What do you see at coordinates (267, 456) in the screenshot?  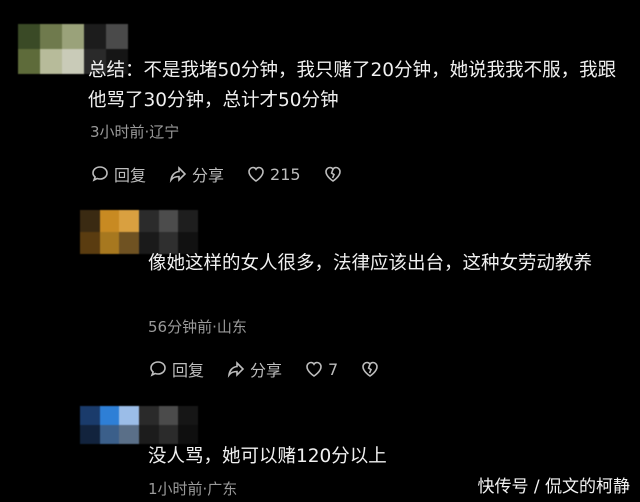 I see `comment-text: 没人骂，她可以赌120分以上` at bounding box center [267, 456].